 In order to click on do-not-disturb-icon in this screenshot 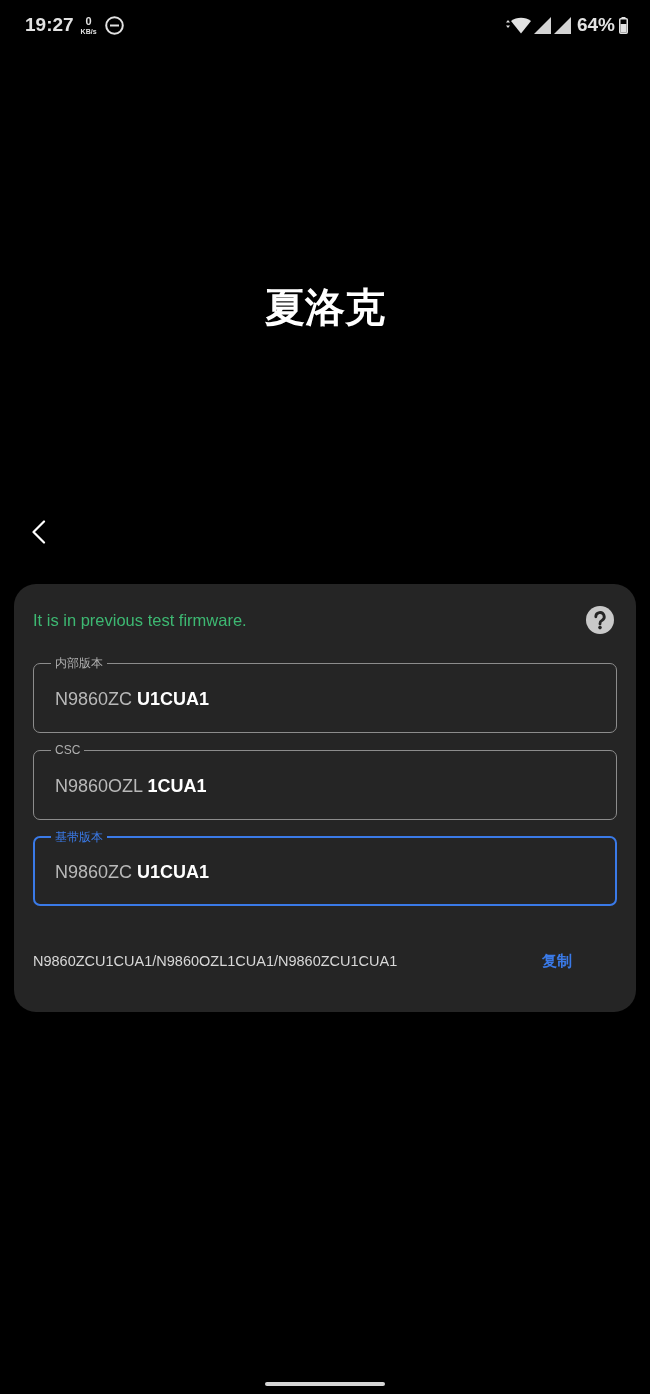, I will do `click(114, 25)`.